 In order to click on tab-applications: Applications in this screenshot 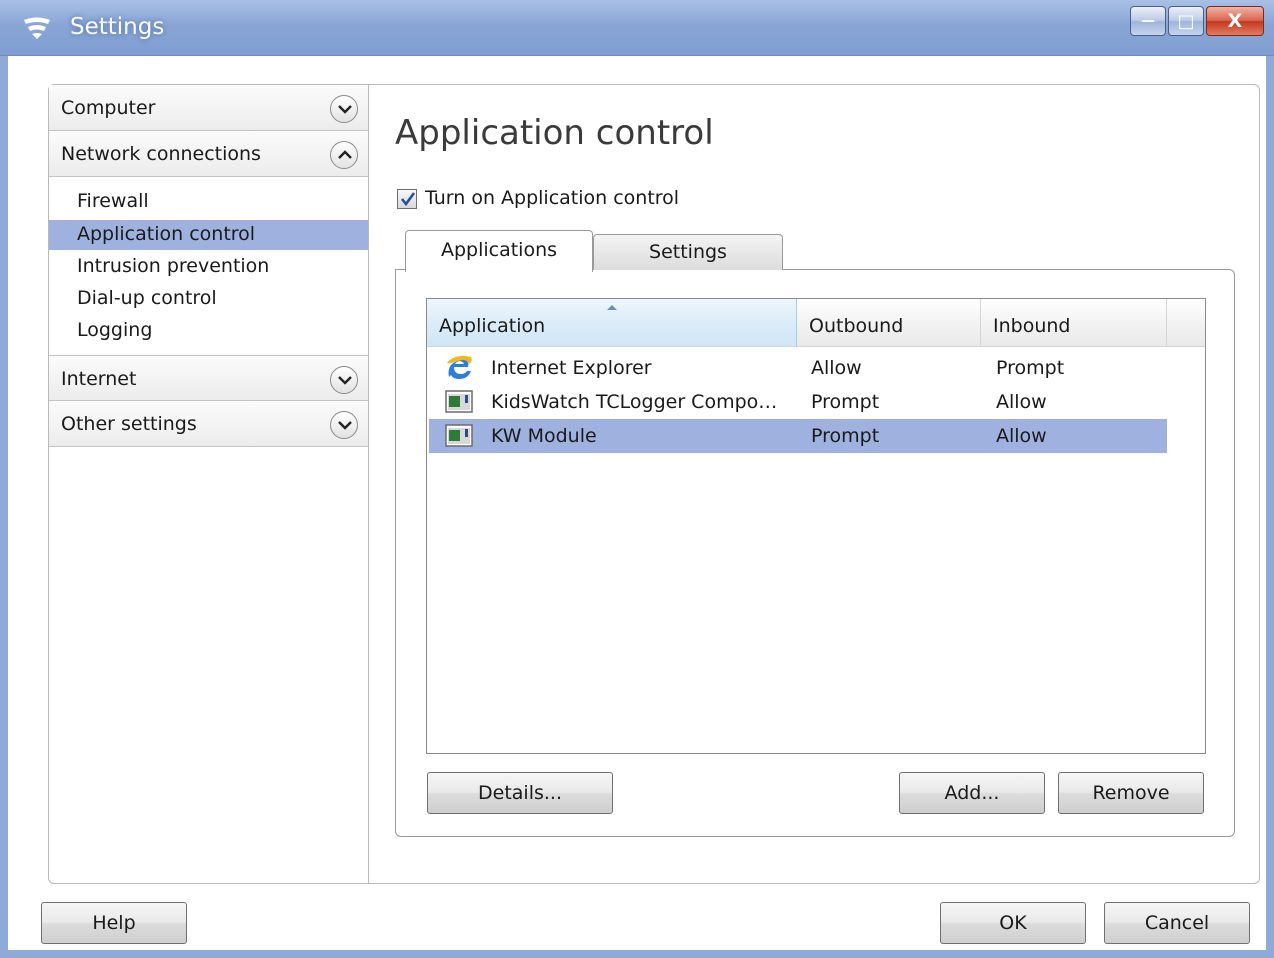, I will do `click(499, 251)`.